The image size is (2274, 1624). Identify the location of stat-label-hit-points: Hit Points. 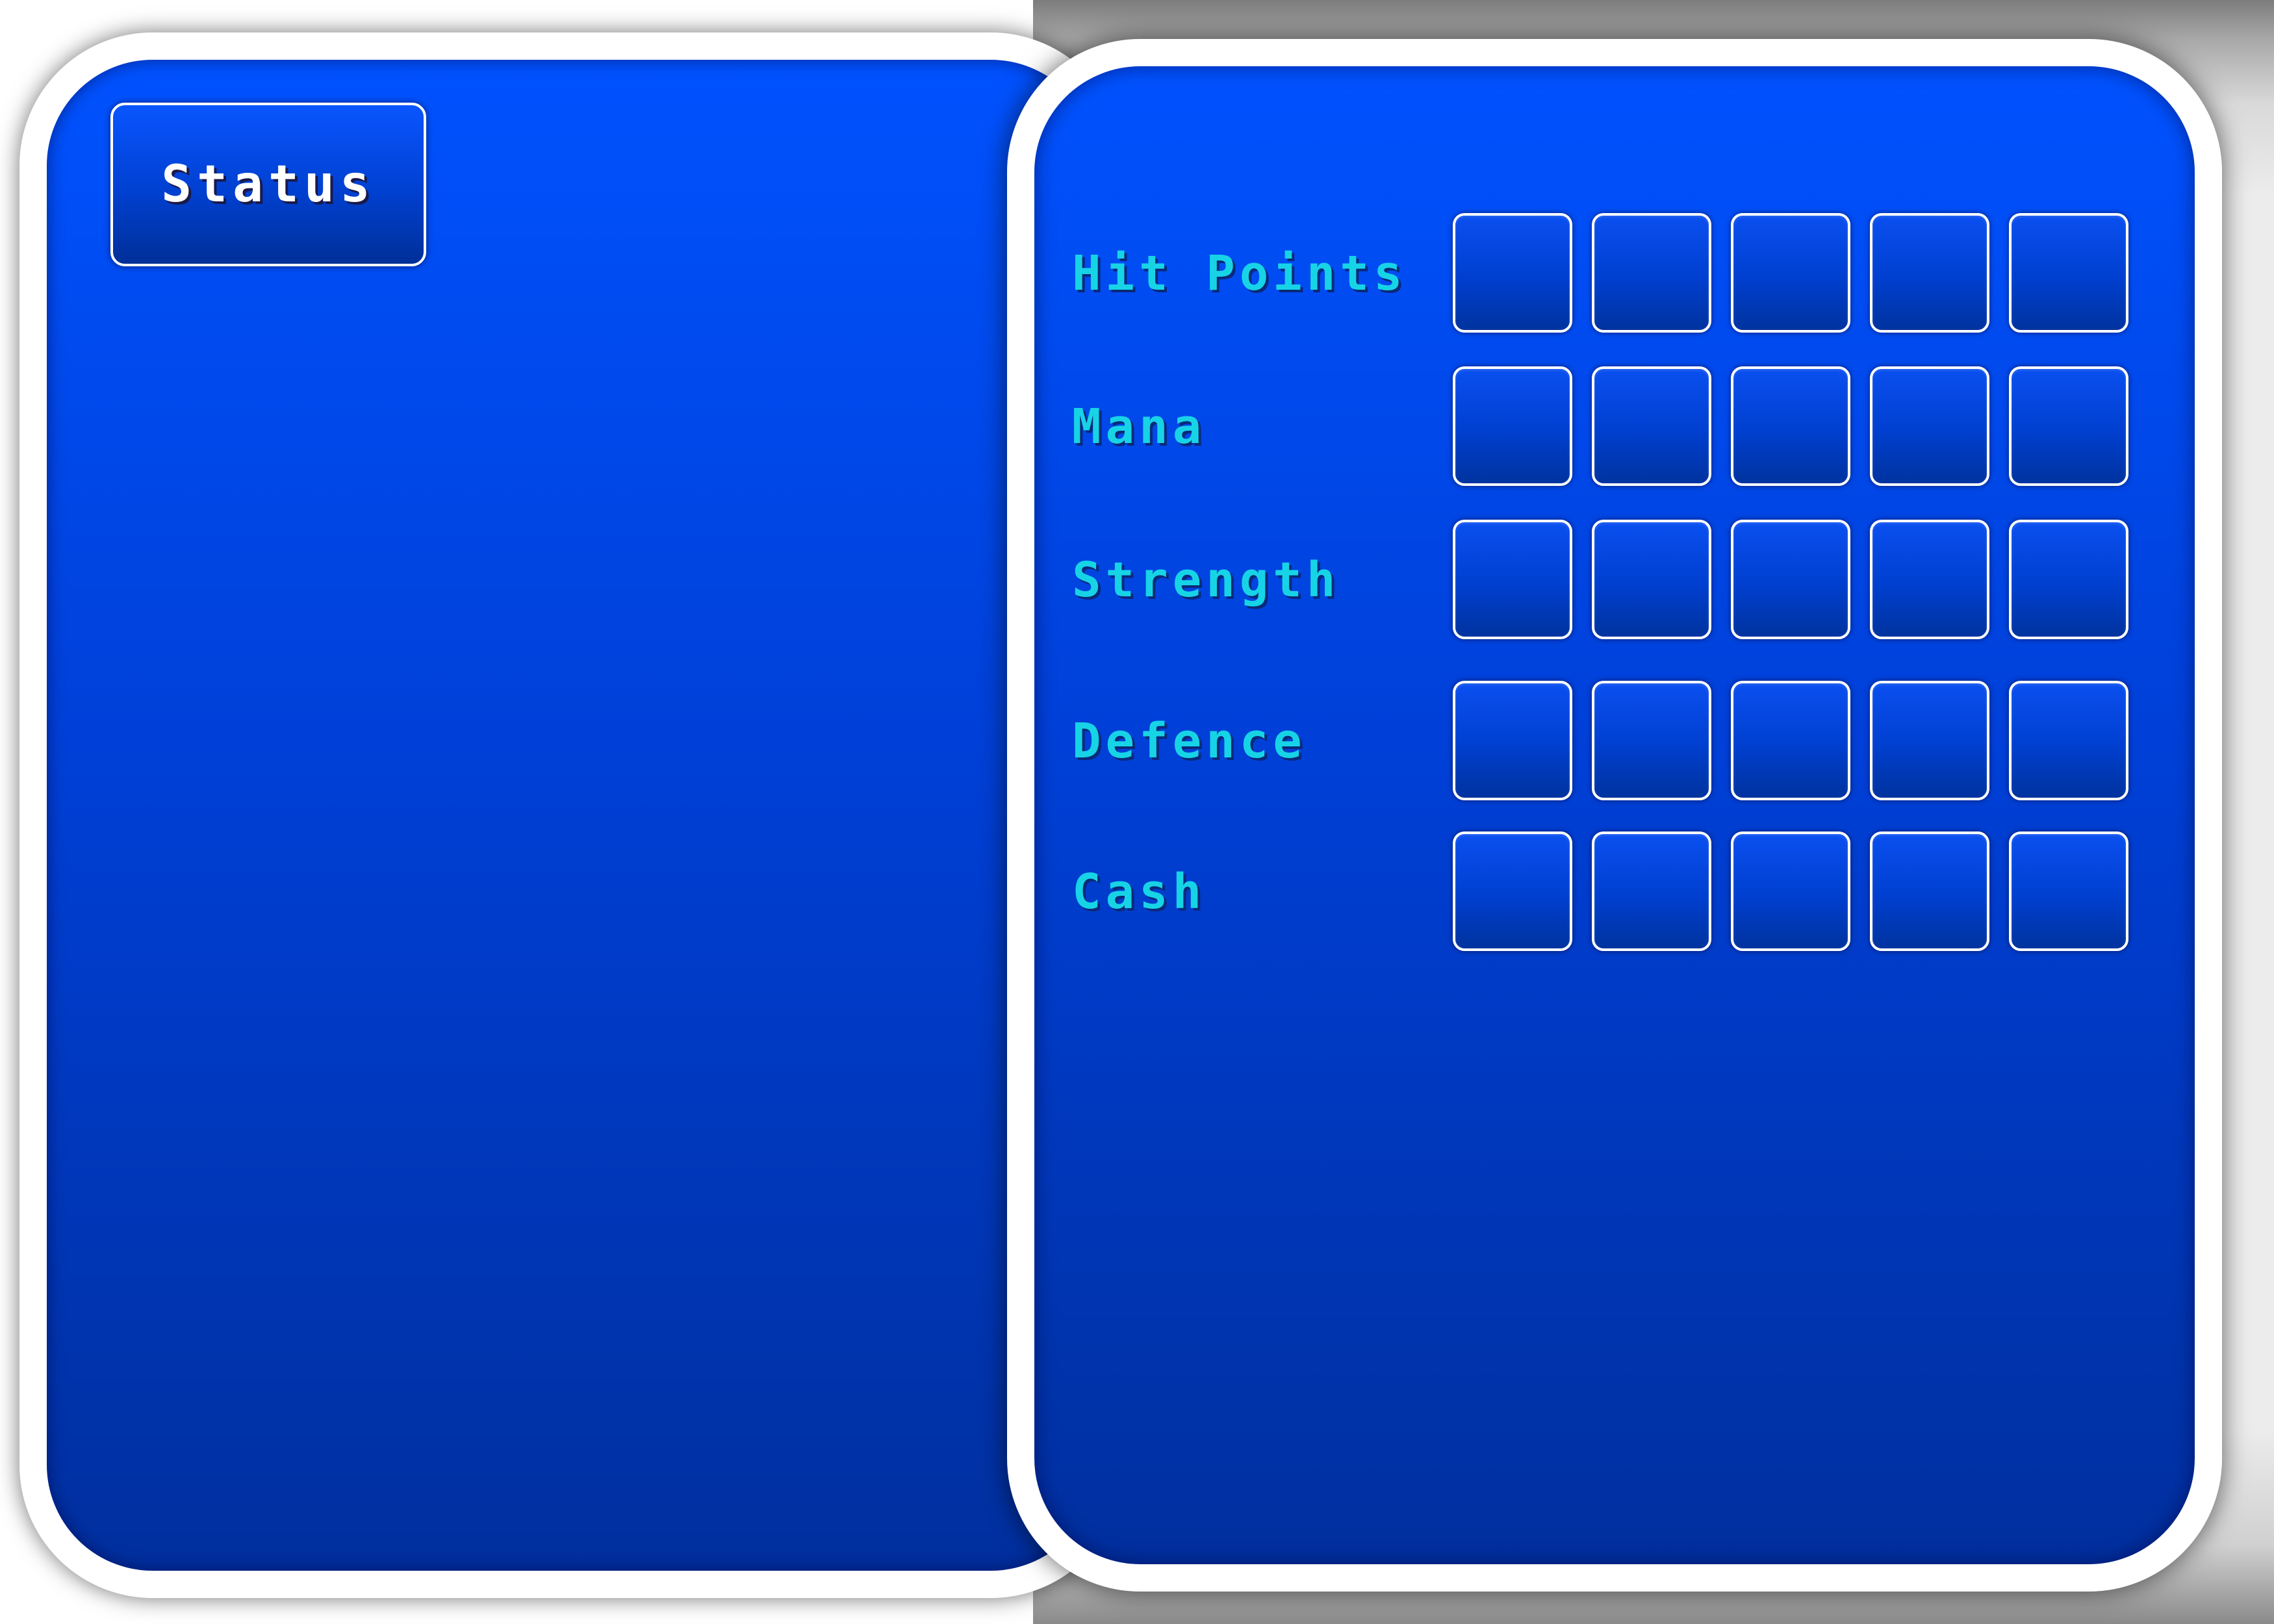
(1239, 273).